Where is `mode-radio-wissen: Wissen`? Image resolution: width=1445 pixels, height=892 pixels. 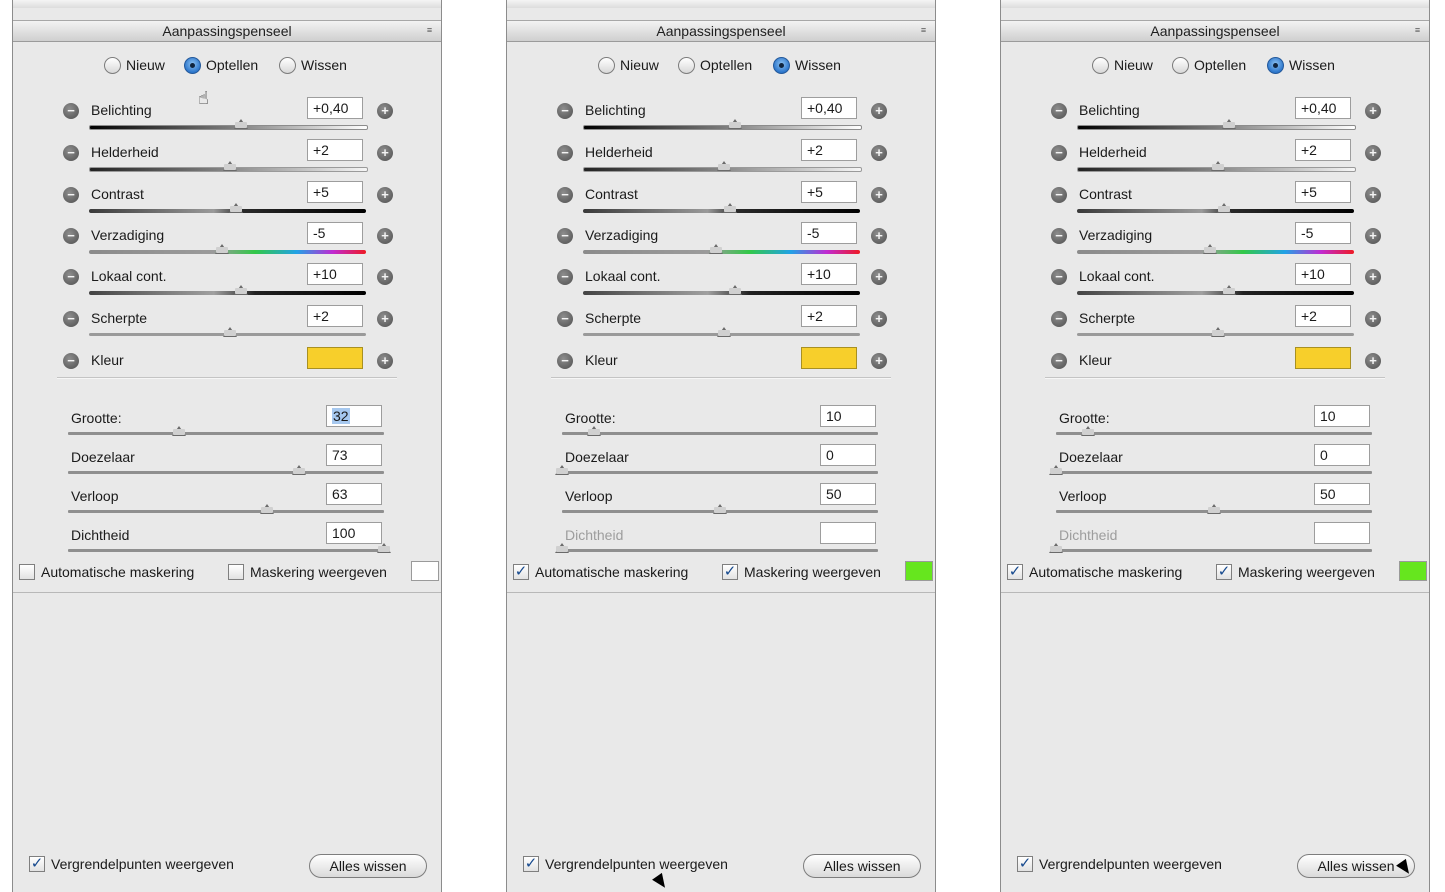
mode-radio-wissen: Wissen is located at coordinates (313, 65).